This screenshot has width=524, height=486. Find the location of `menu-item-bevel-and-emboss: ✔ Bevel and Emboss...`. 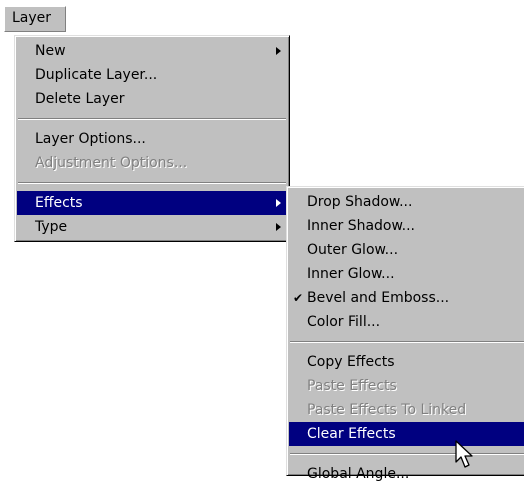

menu-item-bevel-and-emboss: ✔ Bevel and Emboss... is located at coordinates (406, 298).